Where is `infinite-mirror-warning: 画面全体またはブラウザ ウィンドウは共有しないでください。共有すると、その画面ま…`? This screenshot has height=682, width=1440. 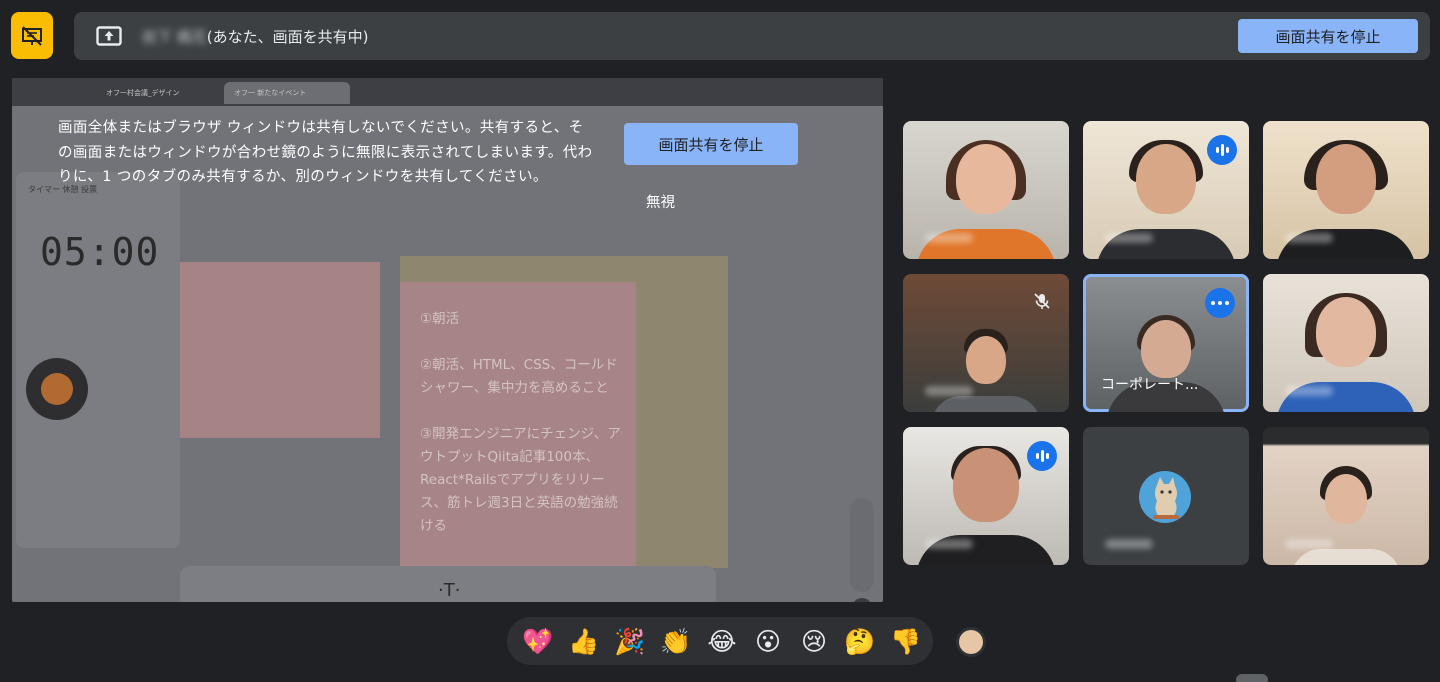
infinite-mirror-warning: 画面全体またはブラウザ ウィンドウは共有しないでください。共有すると、その画面ま… is located at coordinates (325, 152).